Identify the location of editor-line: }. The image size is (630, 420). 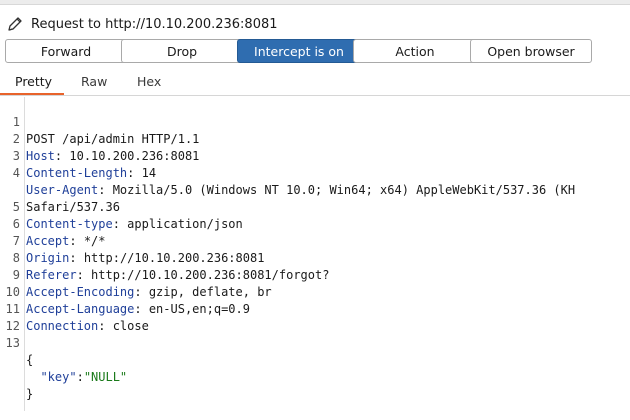
(21, 376).